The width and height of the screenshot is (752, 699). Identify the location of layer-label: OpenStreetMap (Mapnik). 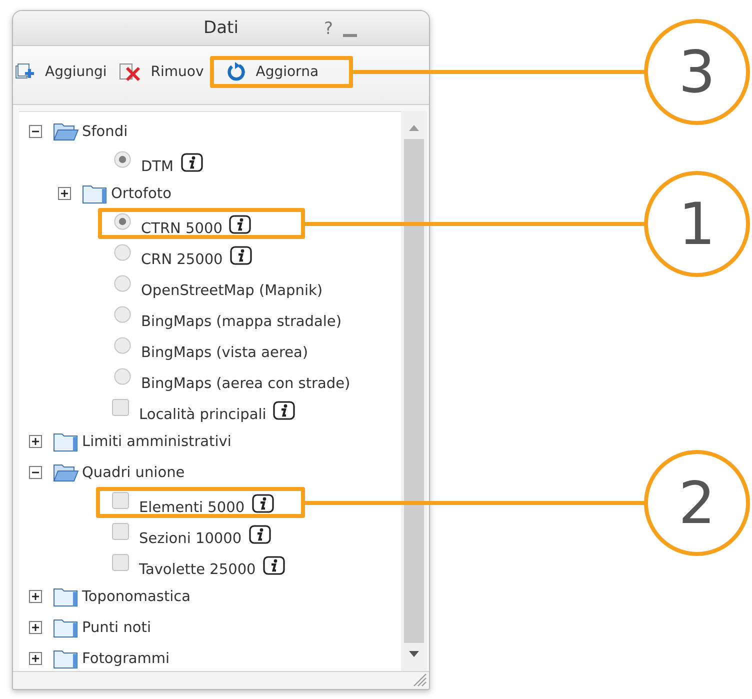
(232, 291).